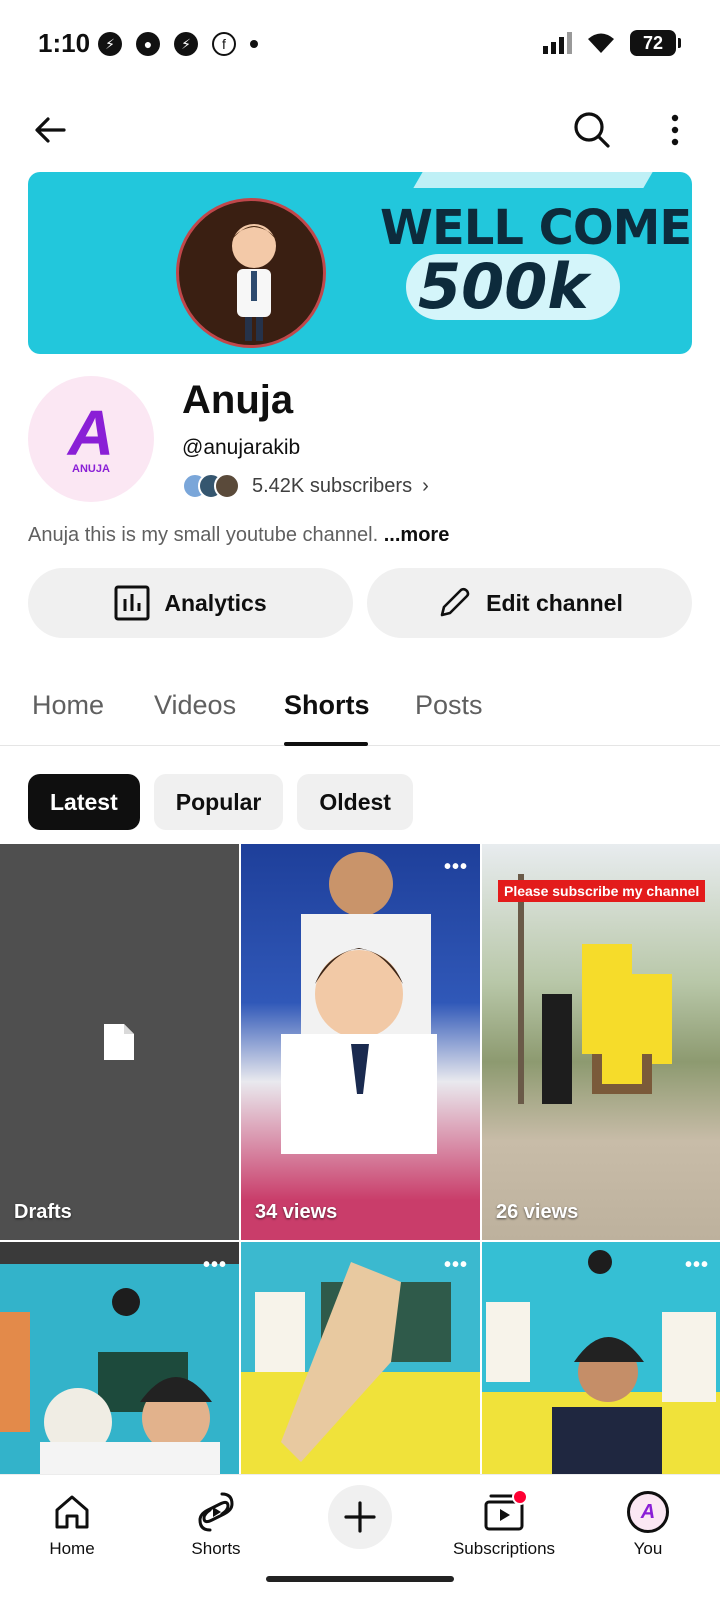  Describe the element at coordinates (504, 1548) in the screenshot. I see `nav-subscriptions-label: Subscriptions` at that location.